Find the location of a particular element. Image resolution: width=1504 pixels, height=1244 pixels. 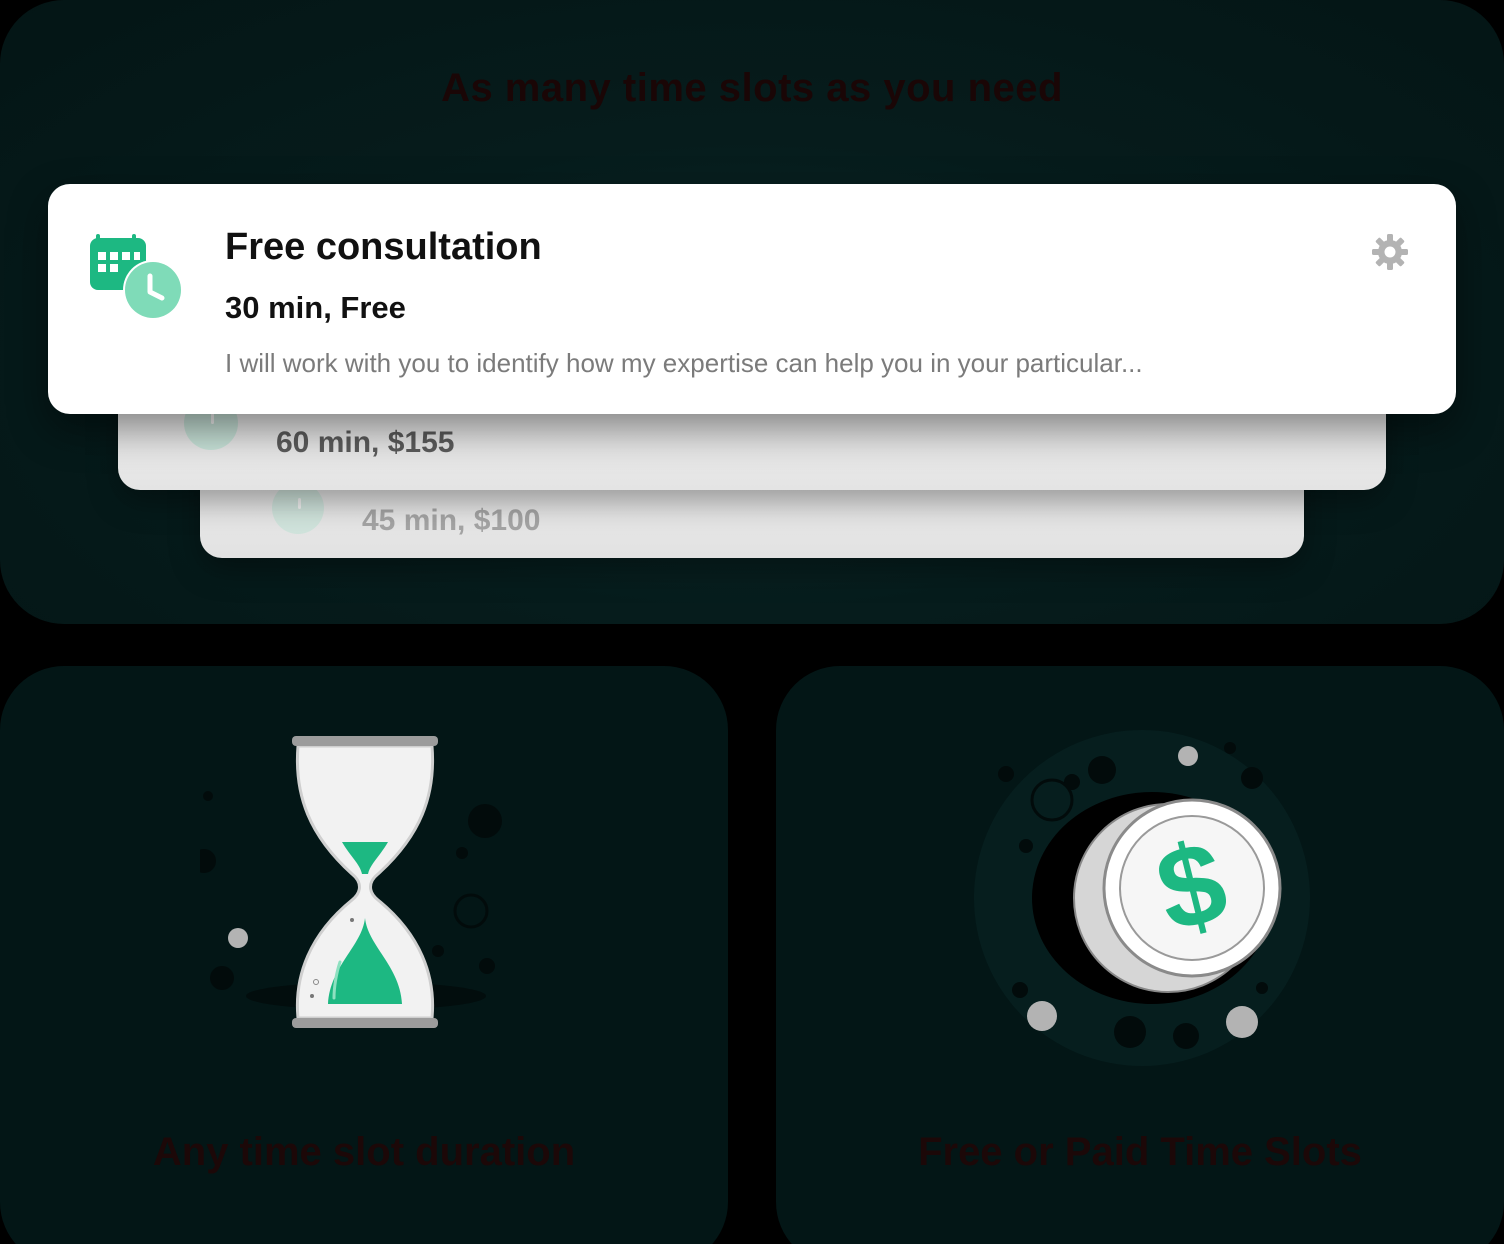

calendar-clock-icon is located at coordinates (136, 274).